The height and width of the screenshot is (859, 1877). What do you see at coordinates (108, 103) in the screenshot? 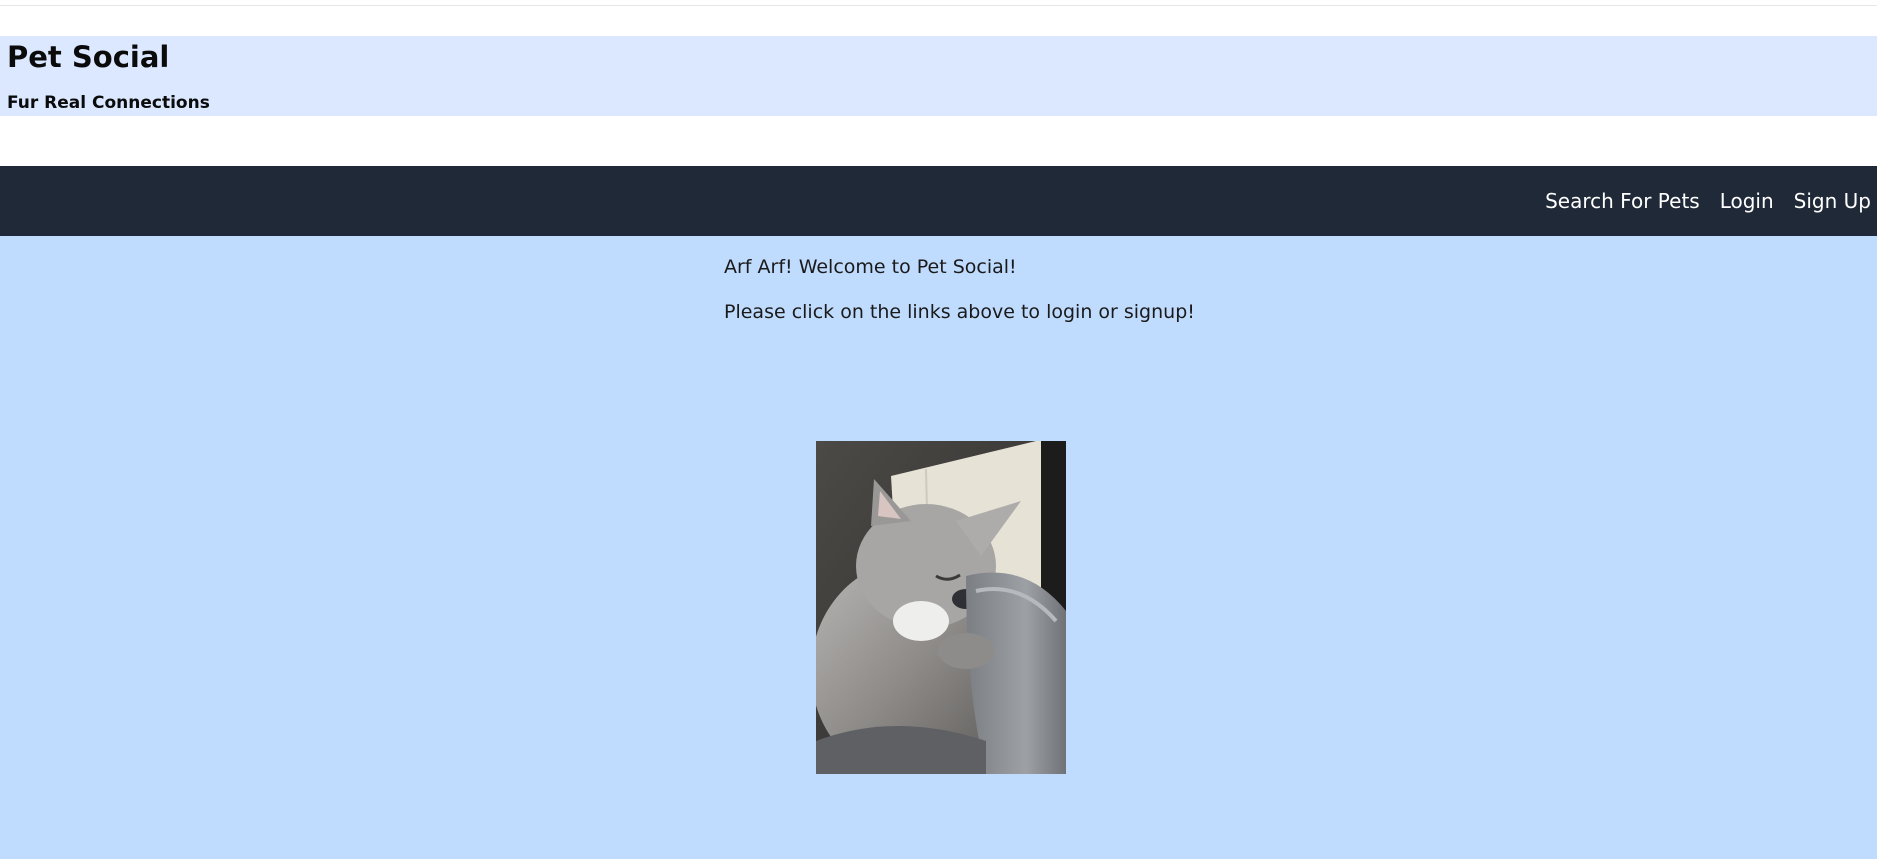
I see `site-tagline: Fur Real Connections` at bounding box center [108, 103].